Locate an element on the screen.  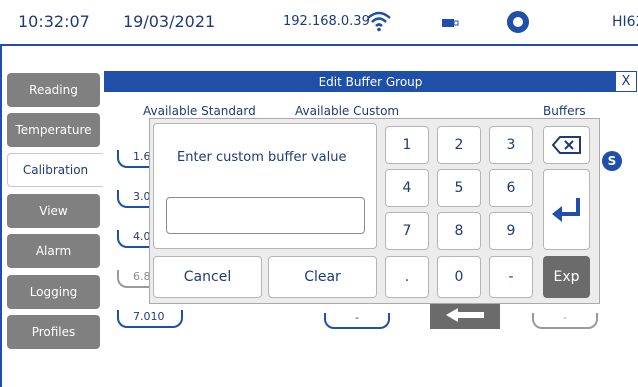
backspace-icon is located at coordinates (566, 145).